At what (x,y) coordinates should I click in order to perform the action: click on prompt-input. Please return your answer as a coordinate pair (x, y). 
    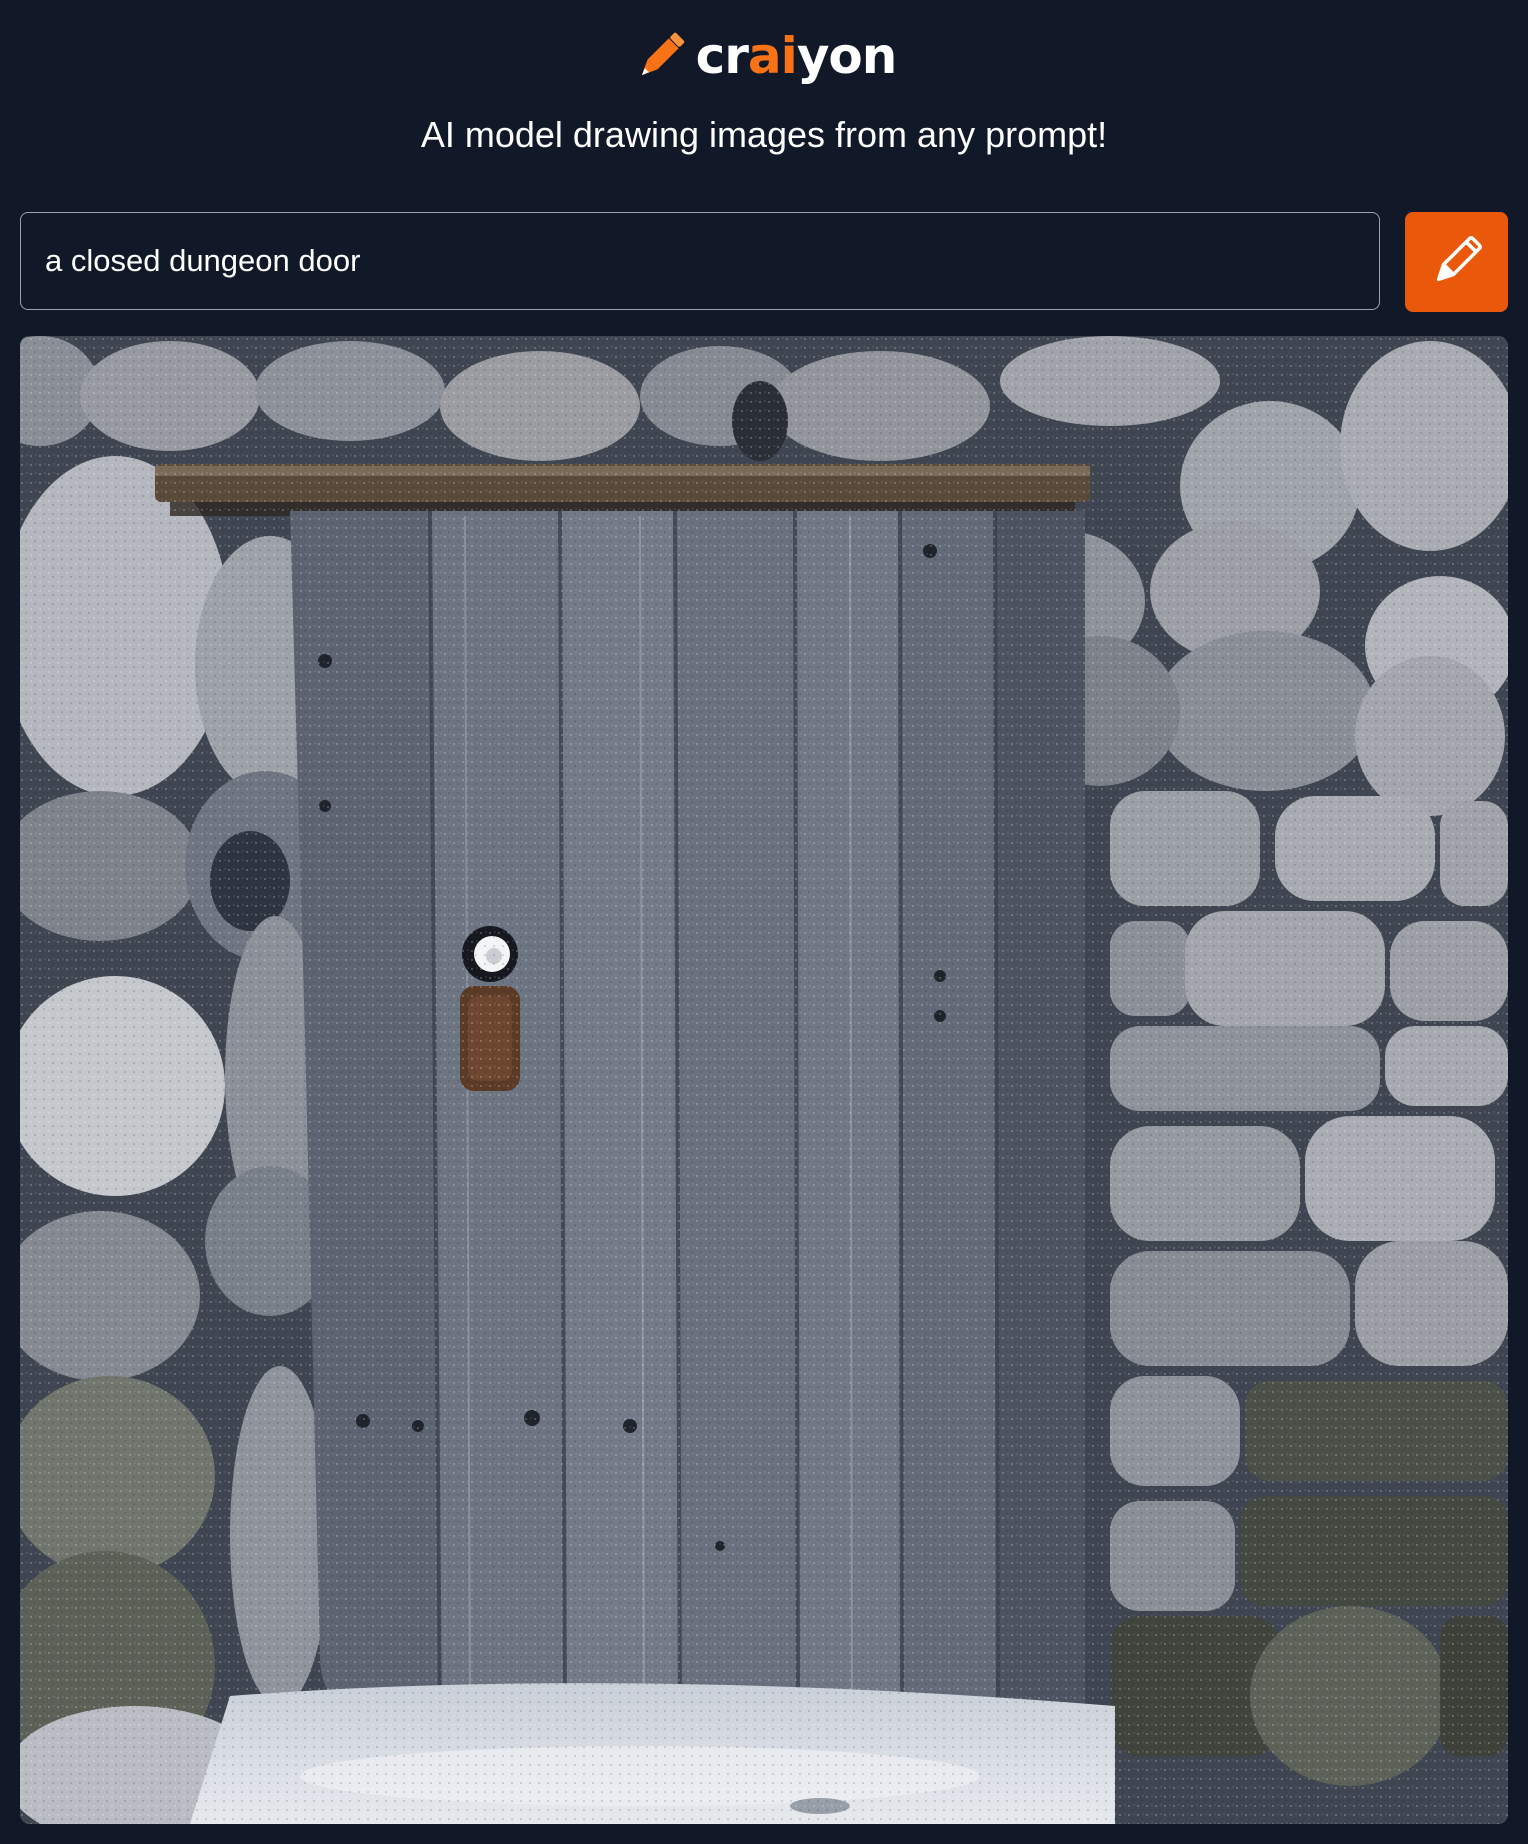
    Looking at the image, I should click on (700, 261).